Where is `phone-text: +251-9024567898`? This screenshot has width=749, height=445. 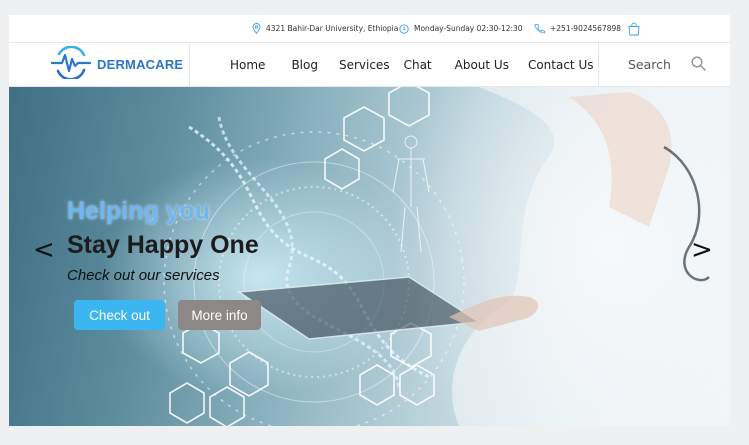 phone-text: +251-9024567898 is located at coordinates (586, 28).